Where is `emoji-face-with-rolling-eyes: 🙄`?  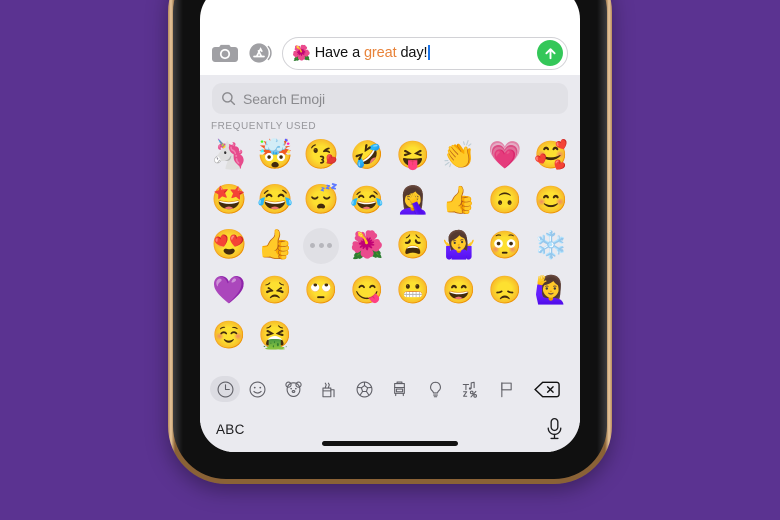 emoji-face-with-rolling-eyes: 🙄 is located at coordinates (321, 290).